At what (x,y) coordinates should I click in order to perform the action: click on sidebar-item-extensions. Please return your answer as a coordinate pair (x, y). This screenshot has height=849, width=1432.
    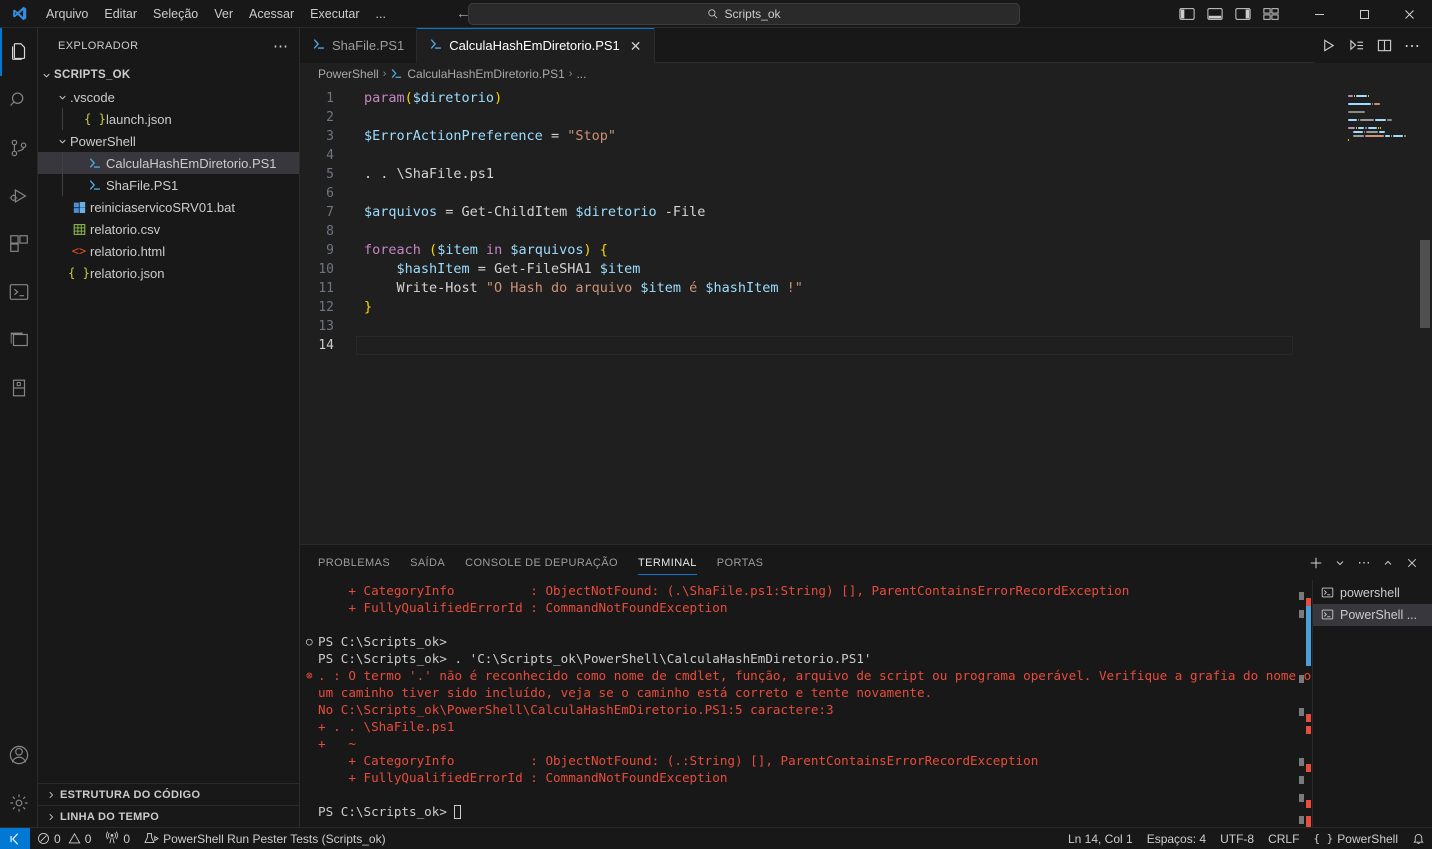
    Looking at the image, I should click on (19, 244).